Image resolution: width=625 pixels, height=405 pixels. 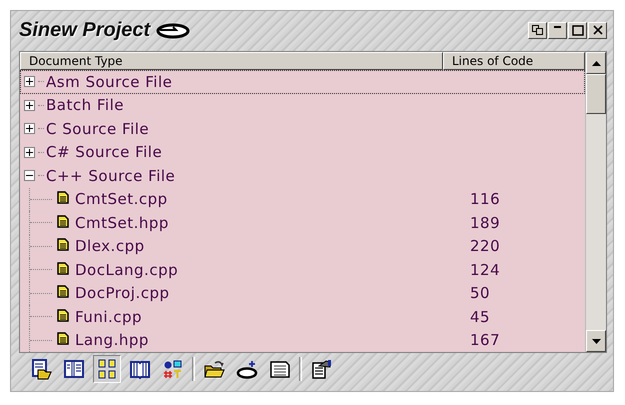 I want to click on window-title: Sinew Project, so click(x=84, y=30).